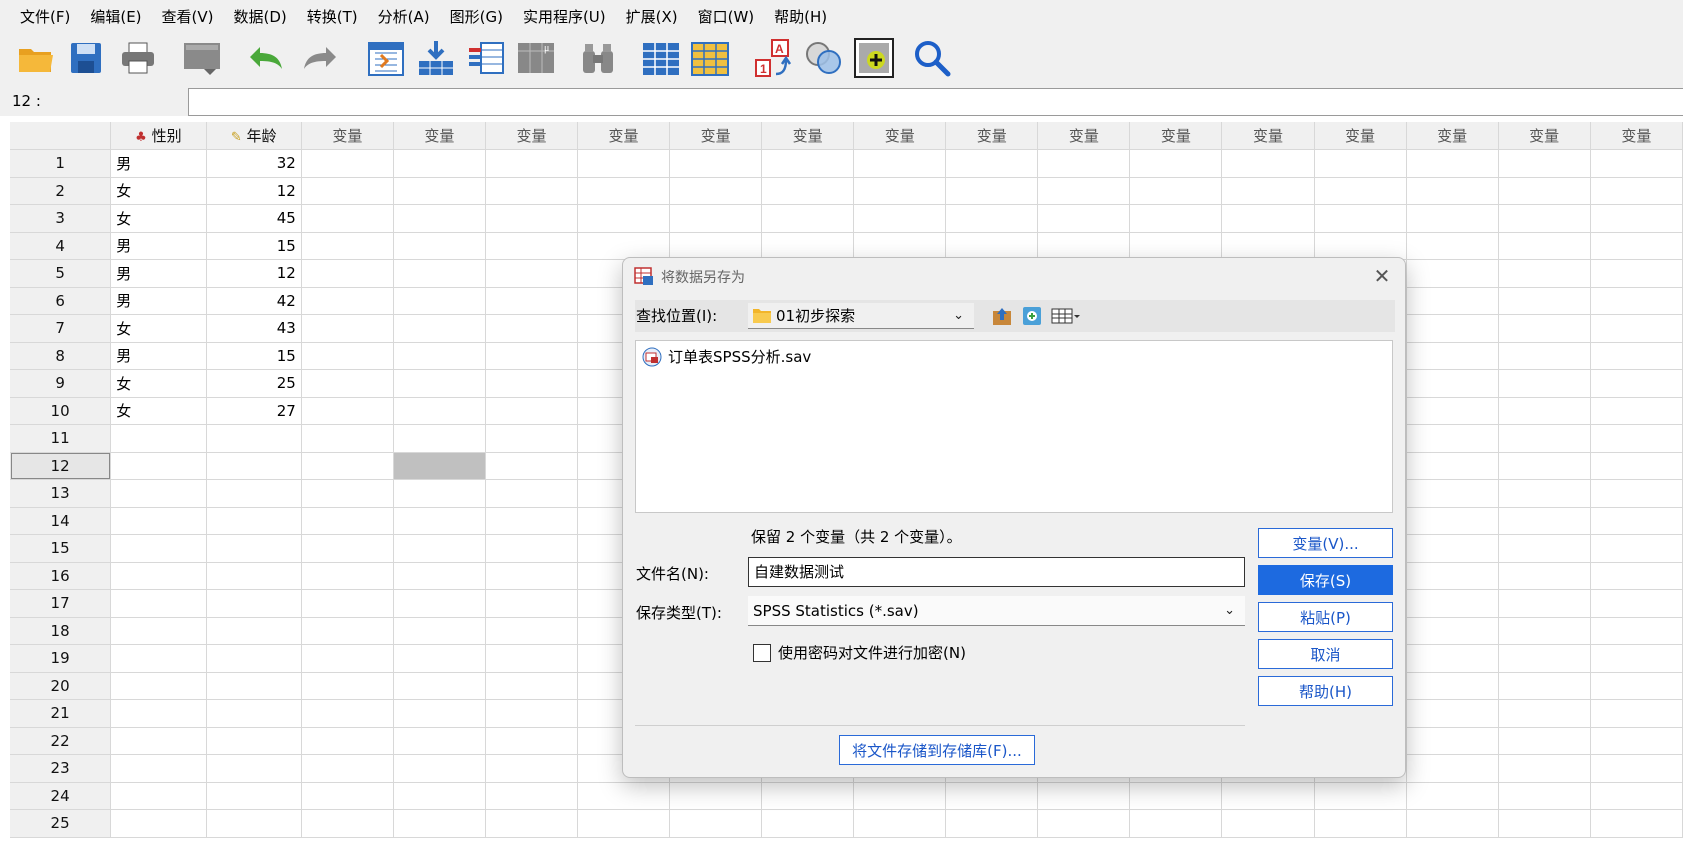 Image resolution: width=1683 pixels, height=841 pixels. Describe the element at coordinates (61, 548) in the screenshot. I see `row-header: 15` at that location.